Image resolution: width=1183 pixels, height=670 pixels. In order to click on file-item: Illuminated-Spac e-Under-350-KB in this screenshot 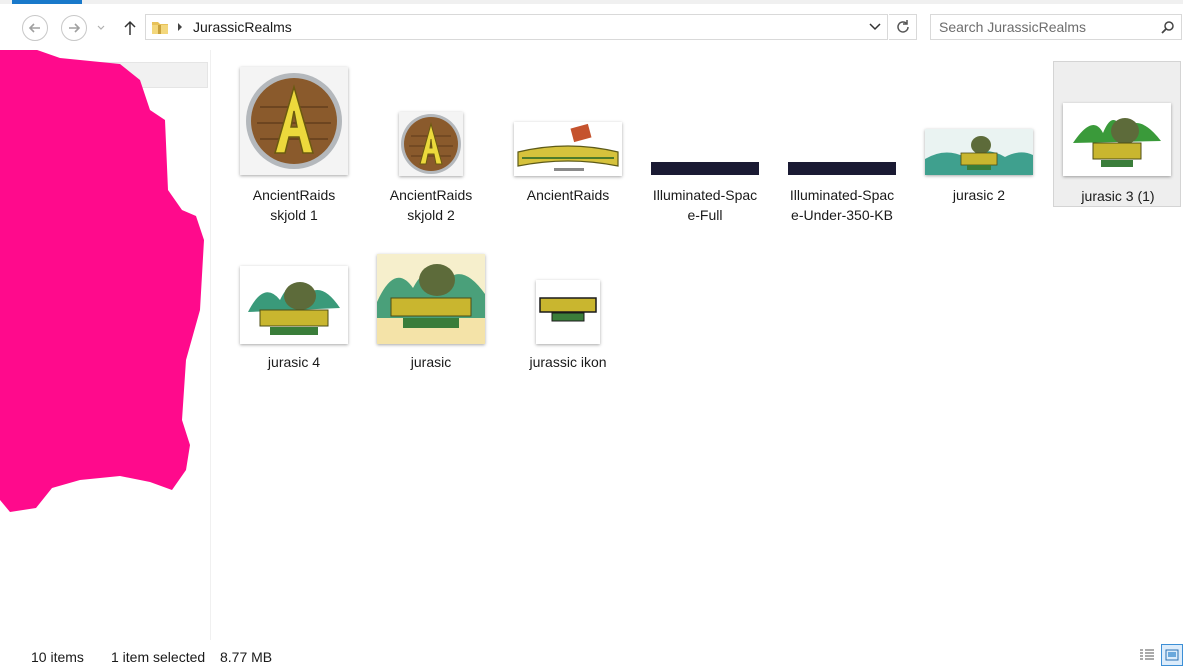, I will do `click(842, 142)`.